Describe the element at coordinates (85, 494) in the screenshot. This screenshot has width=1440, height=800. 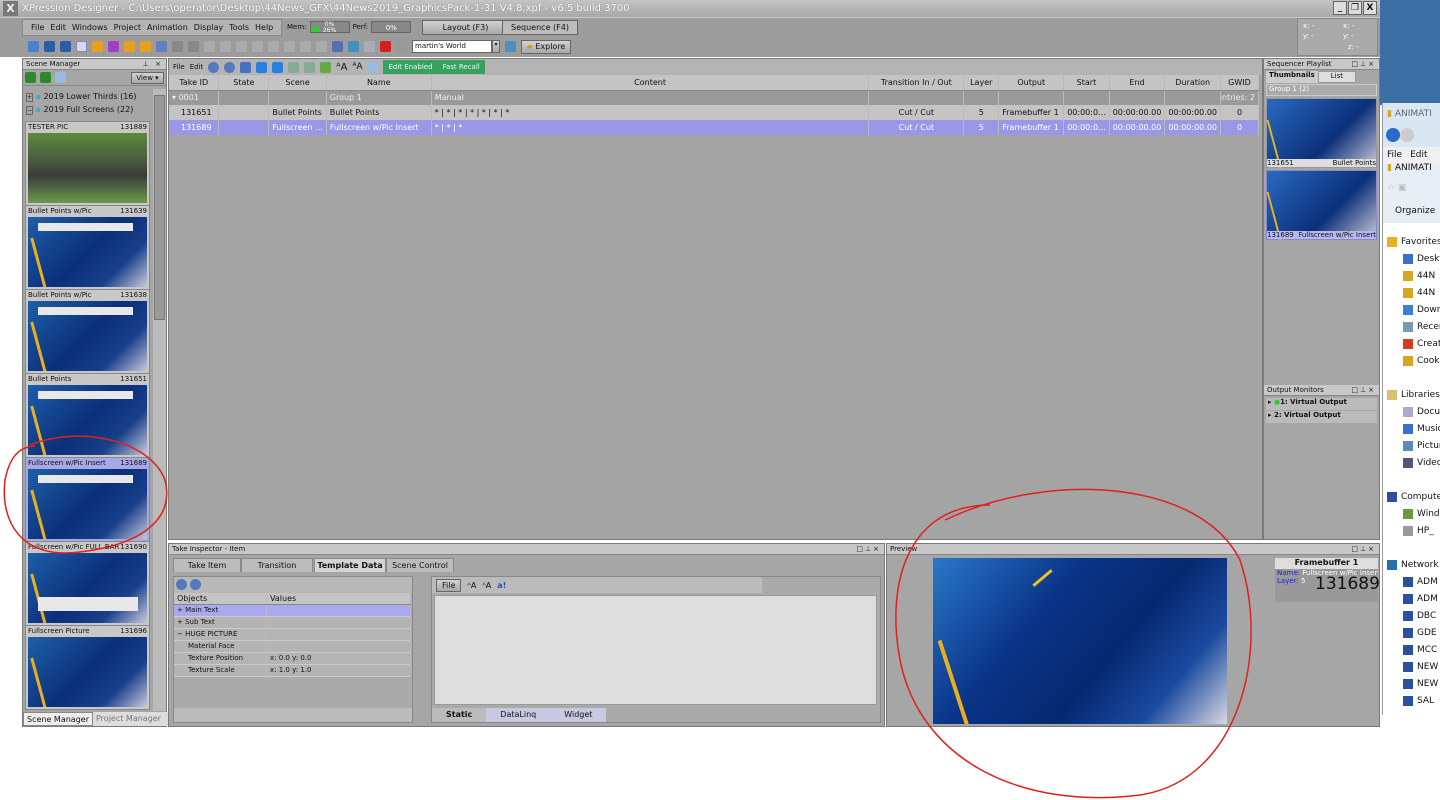
I see `annotation-circle-scene` at that location.